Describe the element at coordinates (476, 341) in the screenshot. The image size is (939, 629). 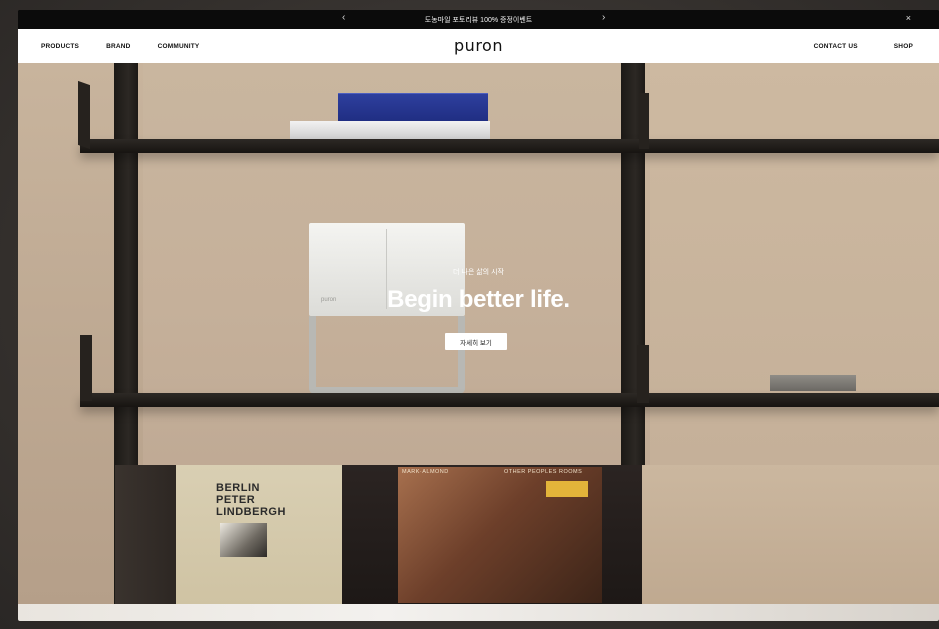
I see `learn-more-button: 자세히 보기` at that location.